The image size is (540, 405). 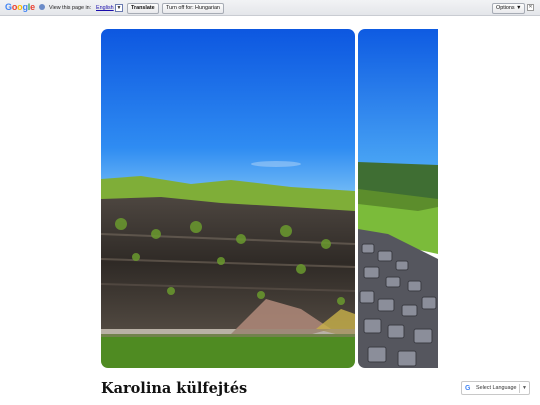 I want to click on turn-off-button: Turn off for: Hungarian, so click(x=193, y=8).